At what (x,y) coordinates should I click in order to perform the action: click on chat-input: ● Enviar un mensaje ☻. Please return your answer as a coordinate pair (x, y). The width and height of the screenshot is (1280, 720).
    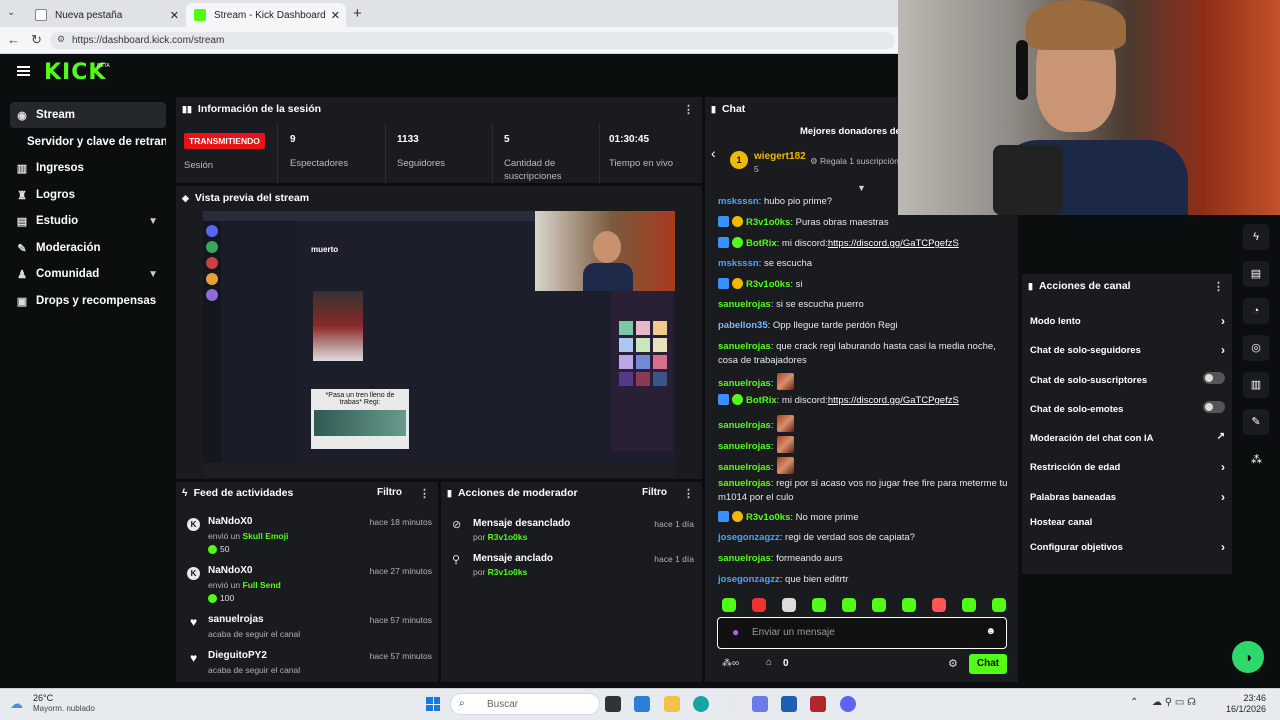
    Looking at the image, I should click on (862, 633).